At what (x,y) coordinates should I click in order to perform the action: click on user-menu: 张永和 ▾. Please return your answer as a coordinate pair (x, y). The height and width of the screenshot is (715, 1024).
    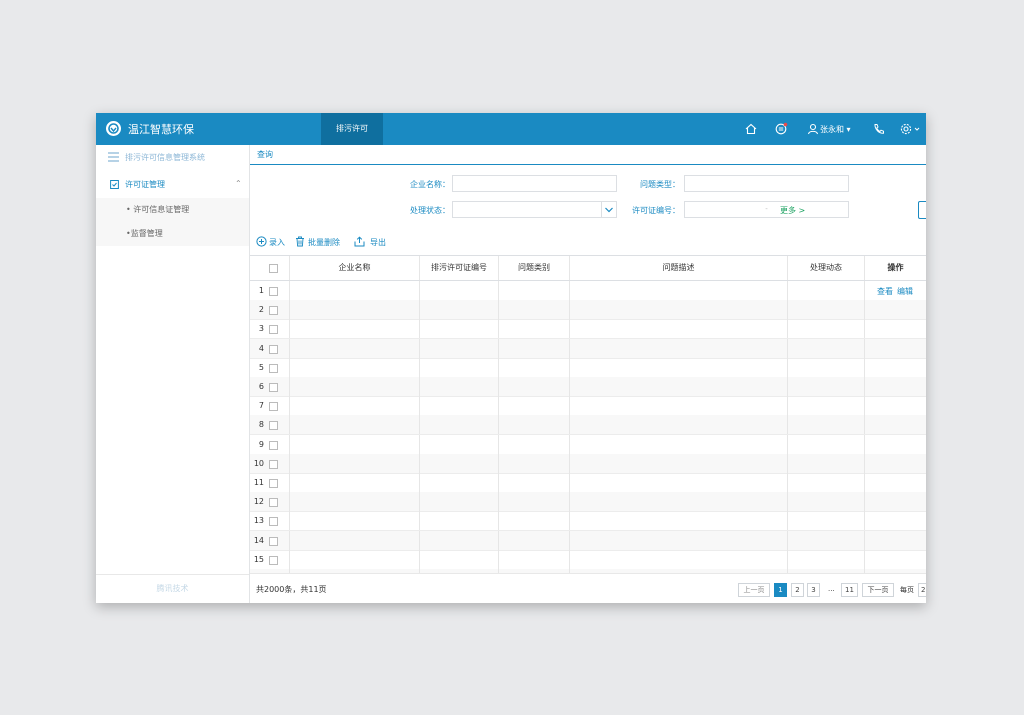
    Looking at the image, I should click on (835, 129).